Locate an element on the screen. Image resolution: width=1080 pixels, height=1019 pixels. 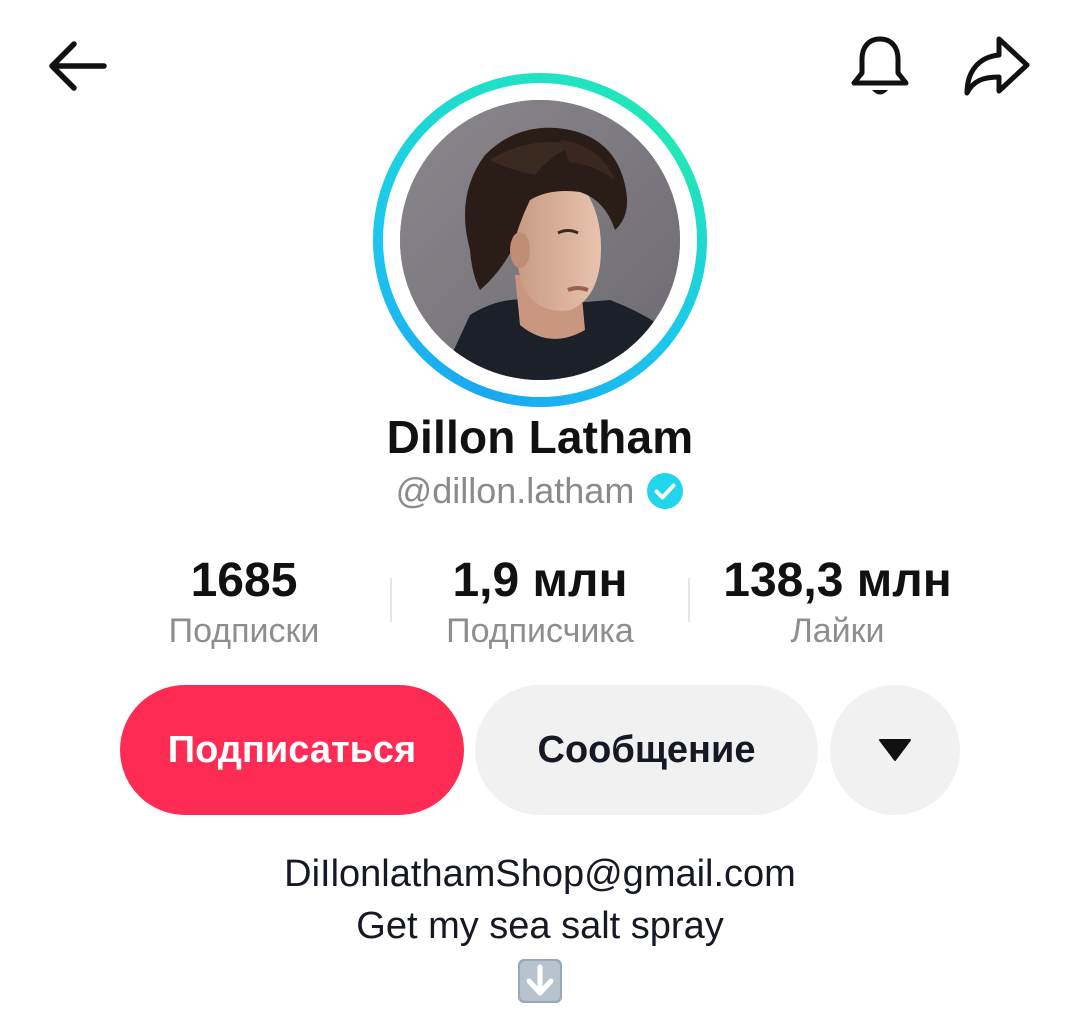
message-button: Сообщение is located at coordinates (646, 750).